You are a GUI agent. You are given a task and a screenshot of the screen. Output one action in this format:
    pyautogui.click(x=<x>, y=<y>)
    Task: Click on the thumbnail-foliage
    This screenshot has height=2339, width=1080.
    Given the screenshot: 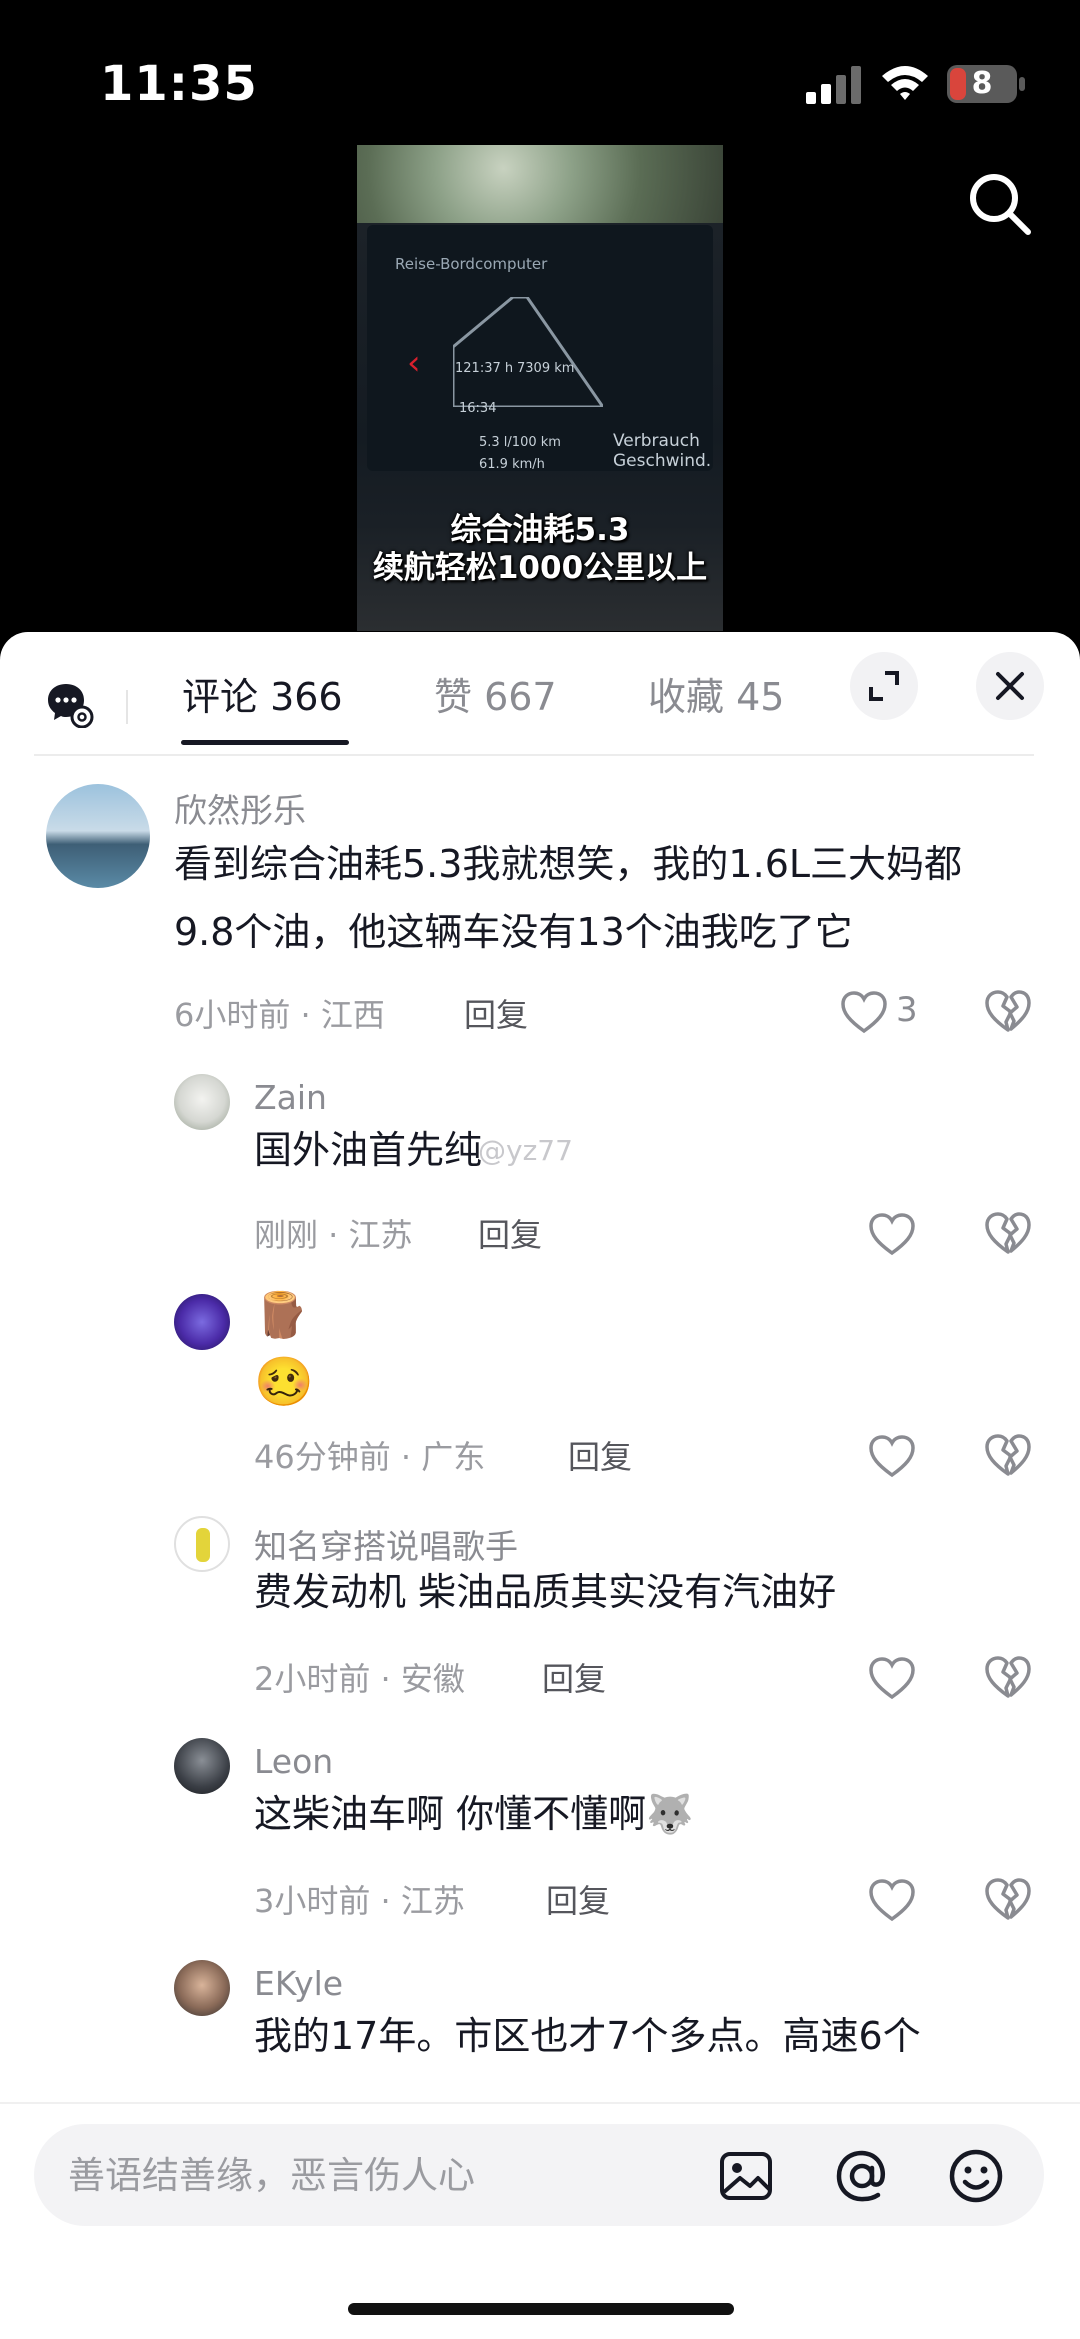 What is the action you would take?
    pyautogui.click(x=540, y=184)
    